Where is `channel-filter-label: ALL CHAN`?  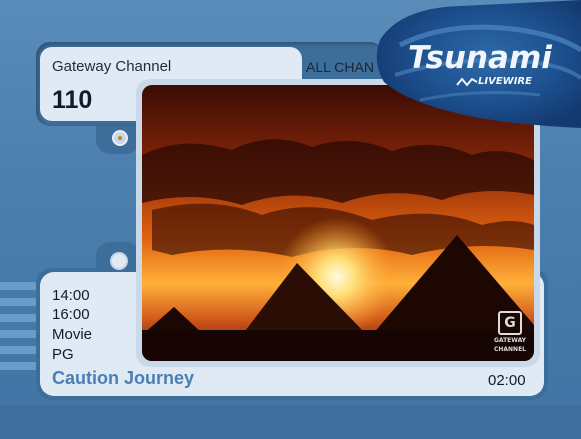
channel-filter-label: ALL CHAN is located at coordinates (340, 67).